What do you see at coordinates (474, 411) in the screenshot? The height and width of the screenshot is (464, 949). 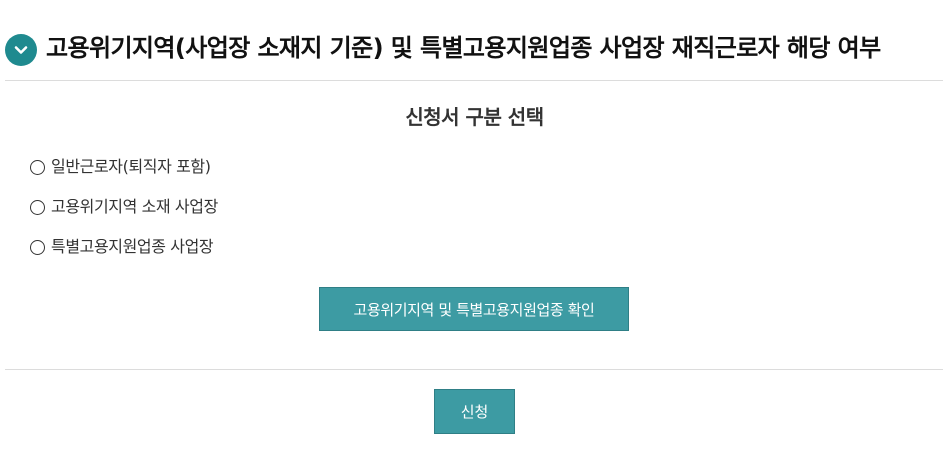 I see `apply-button: 신청` at bounding box center [474, 411].